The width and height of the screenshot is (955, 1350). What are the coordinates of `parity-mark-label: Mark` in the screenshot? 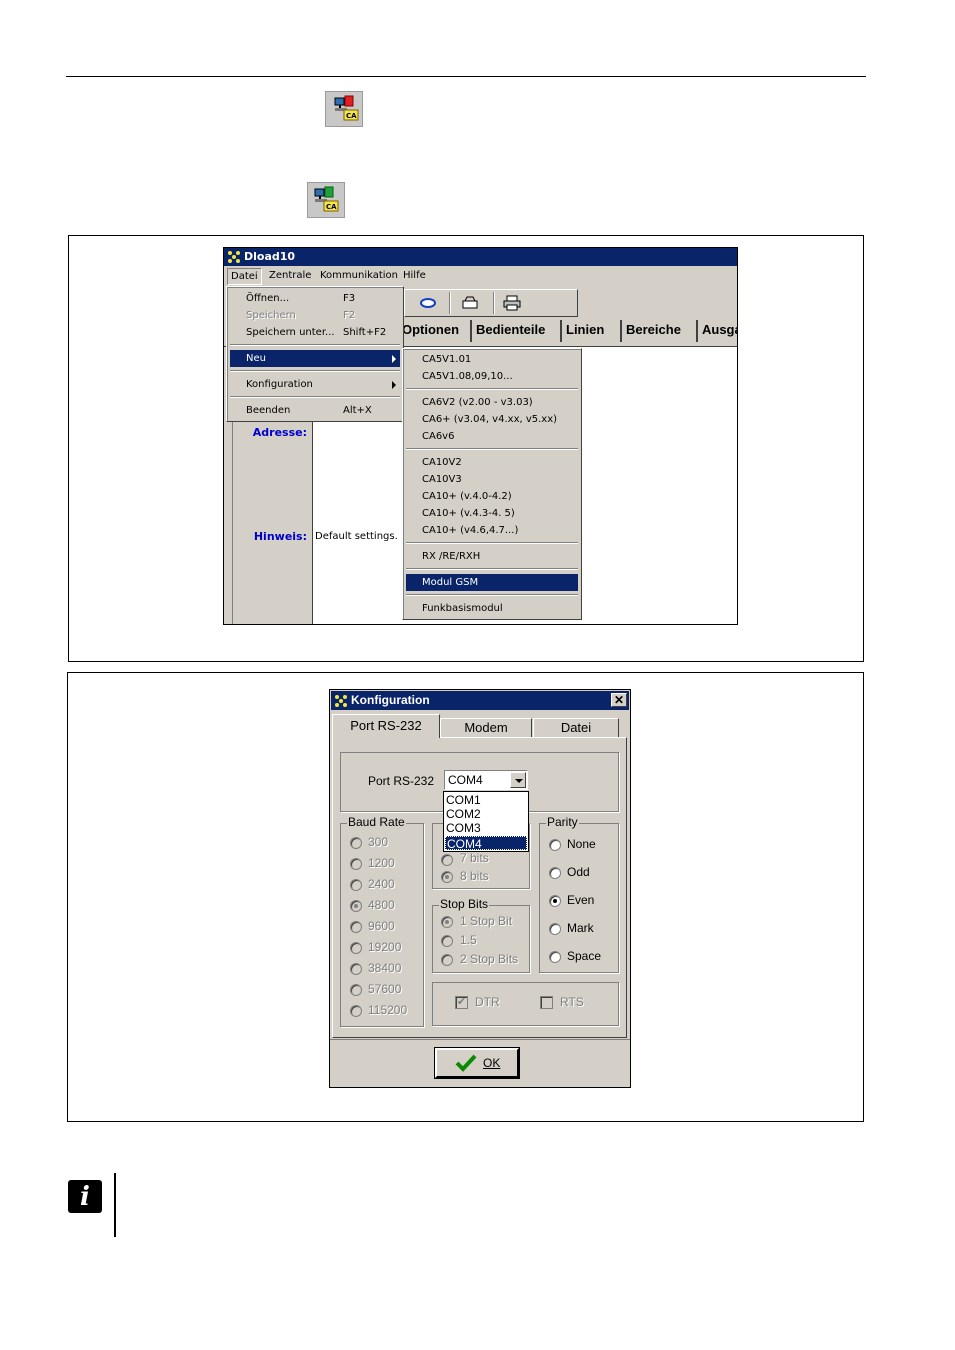 It's located at (580, 928).